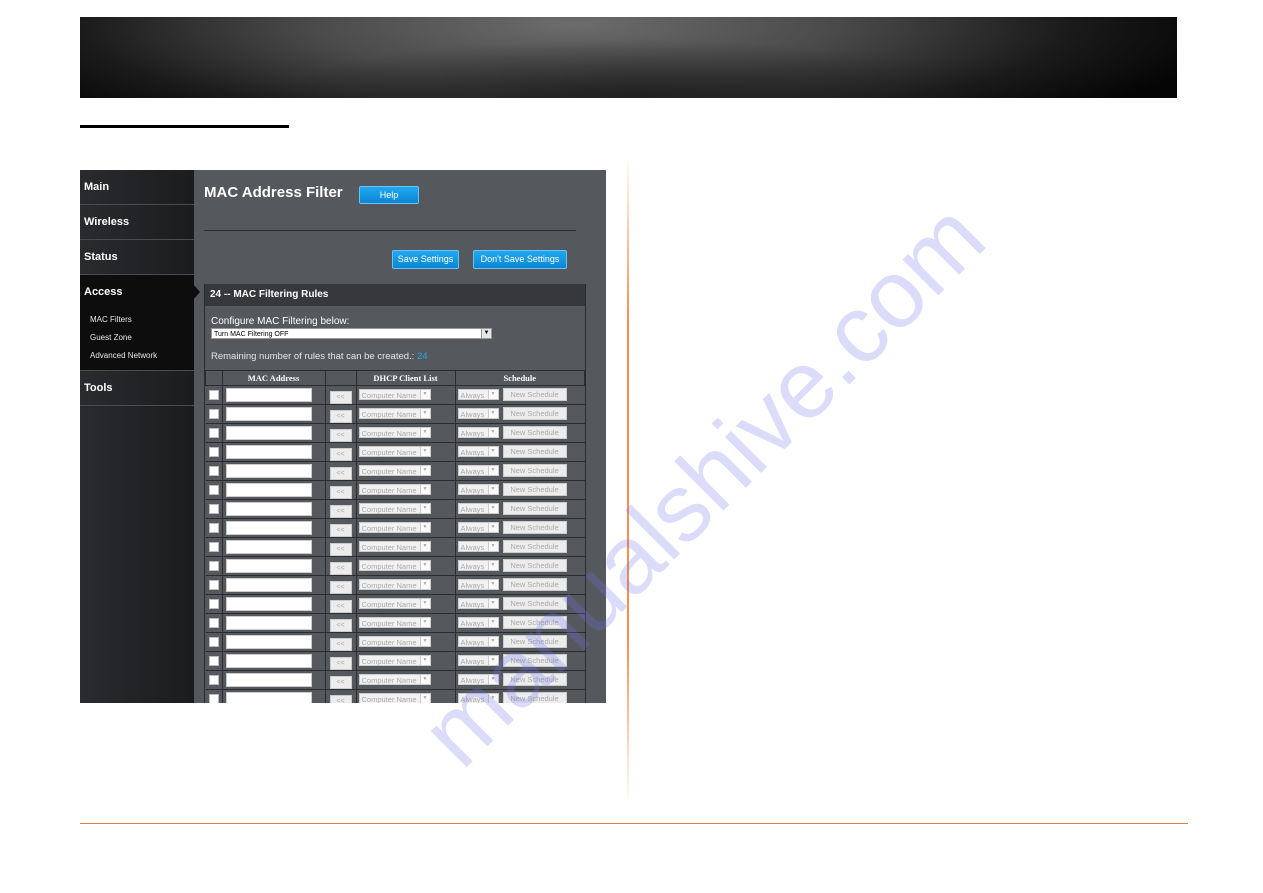 Image resolution: width=1263 pixels, height=893 pixels. I want to click on sidebar-subitem-advanced-network: Advanced Network, so click(142, 356).